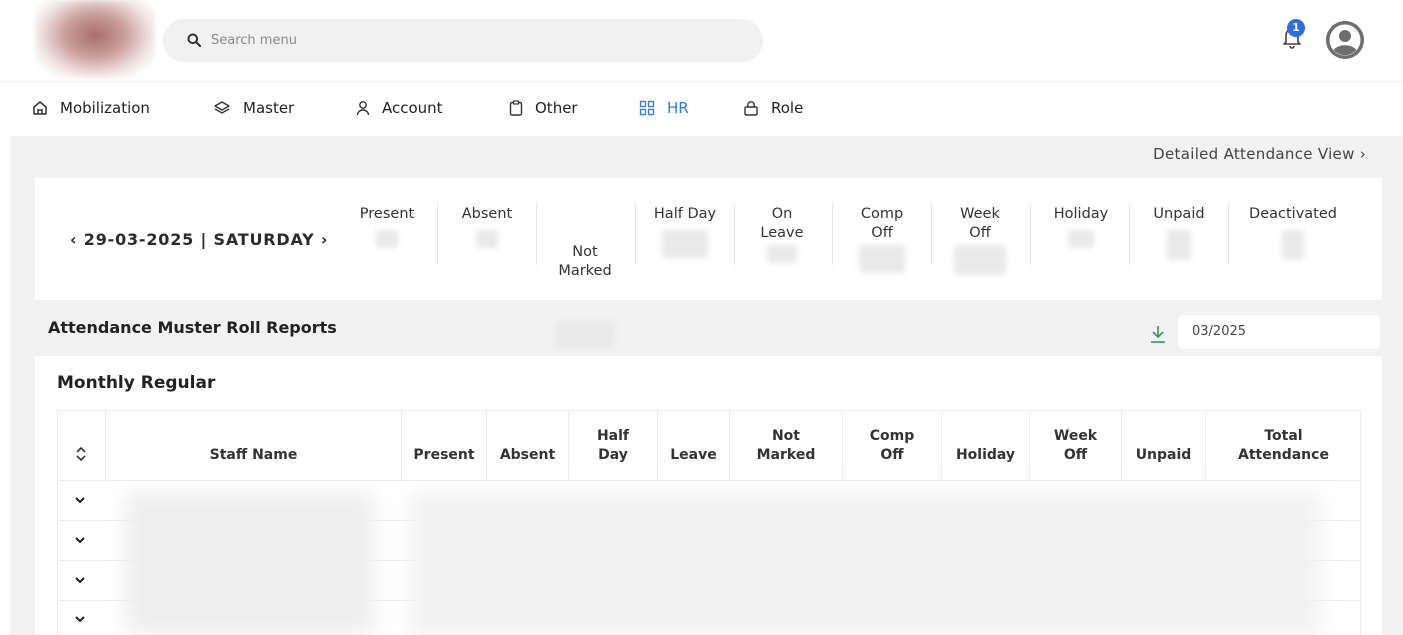 The width and height of the screenshot is (1403, 635). I want to click on stat-comp-off: Comp Off, so click(882, 239).